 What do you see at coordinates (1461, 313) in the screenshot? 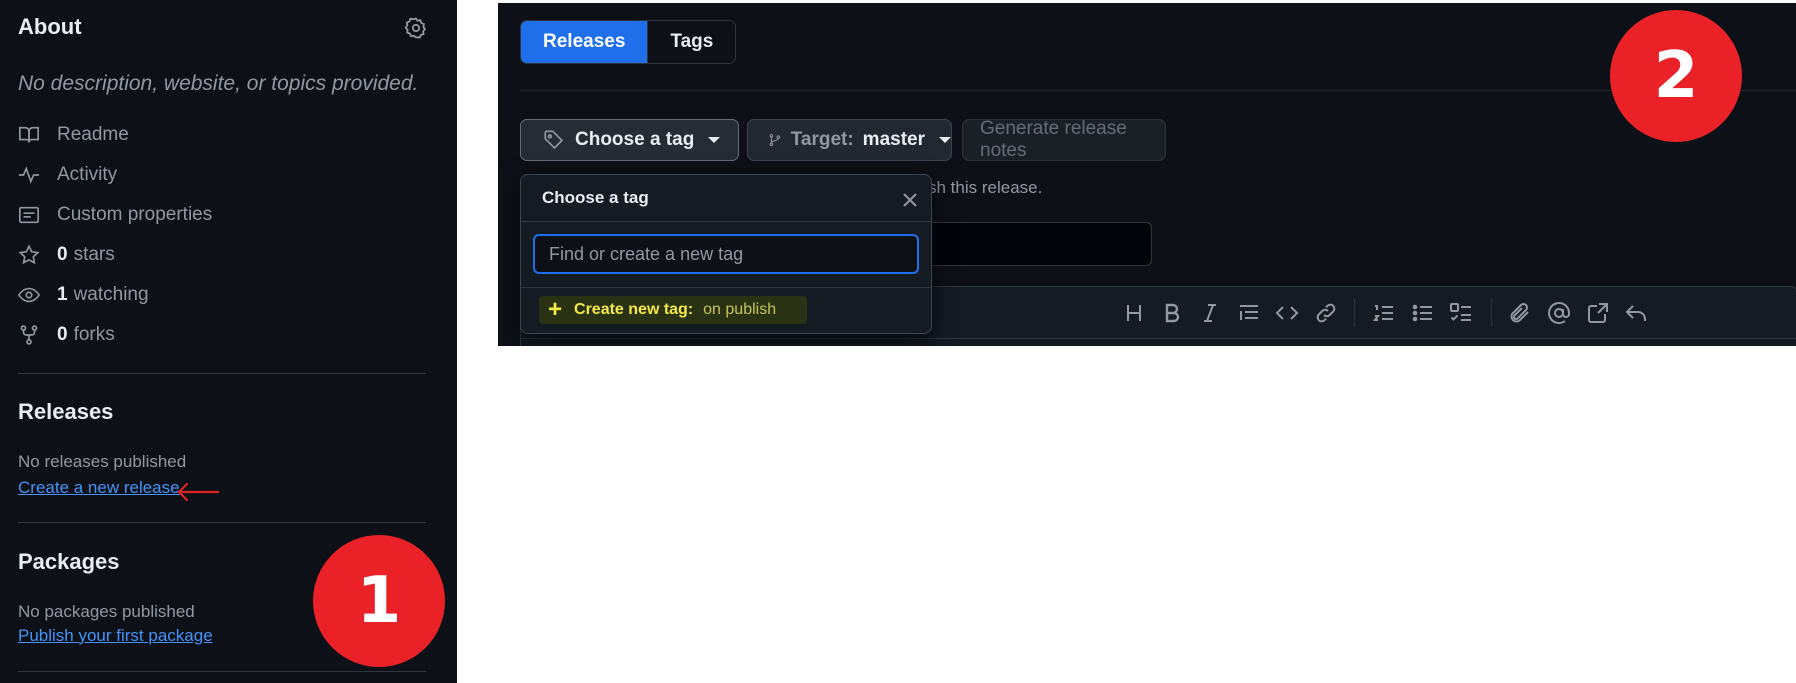
I see `task-list-icon` at bounding box center [1461, 313].